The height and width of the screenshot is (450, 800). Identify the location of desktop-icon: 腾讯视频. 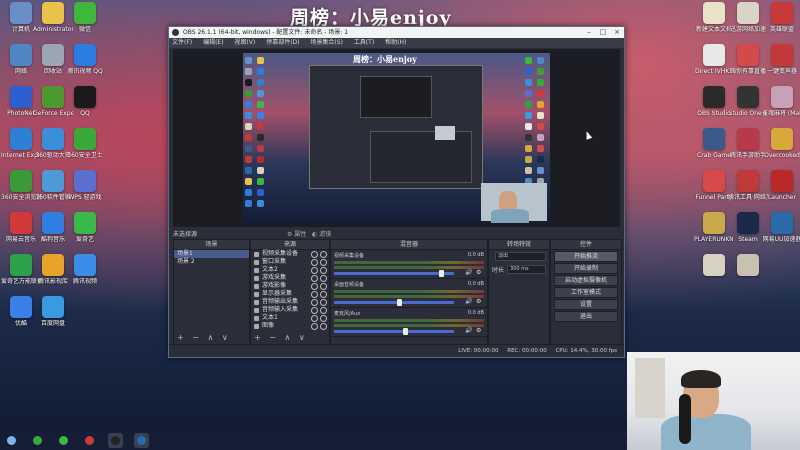
(85, 269).